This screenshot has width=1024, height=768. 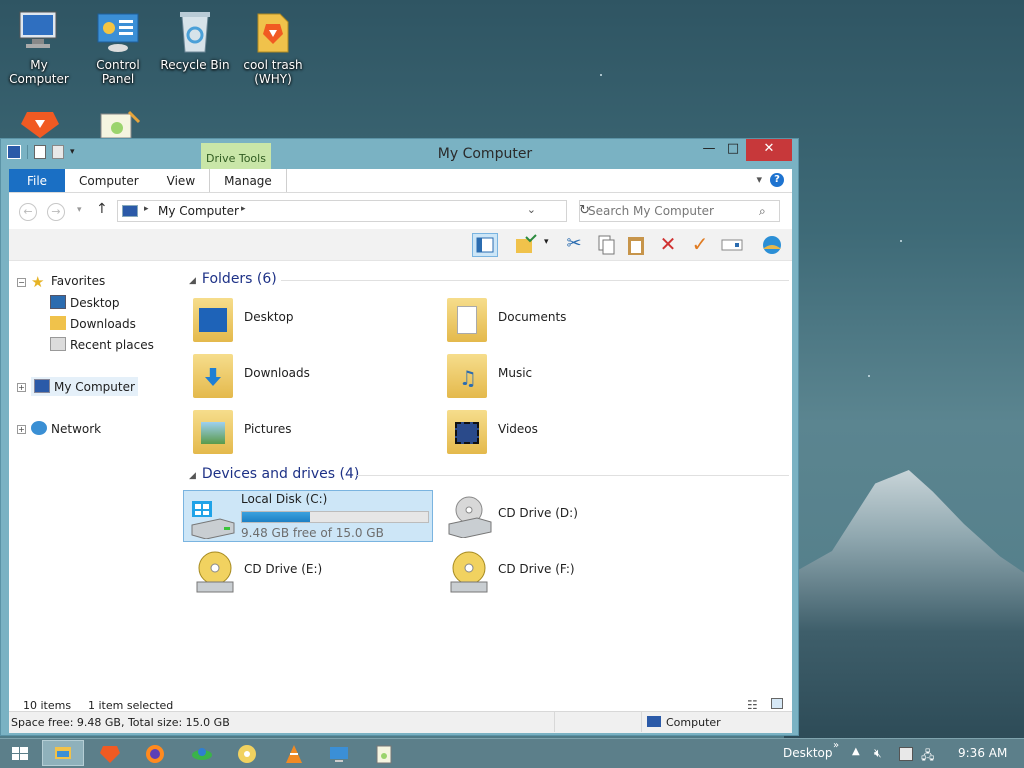 What do you see at coordinates (14, 152) in the screenshot?
I see `window-icon` at bounding box center [14, 152].